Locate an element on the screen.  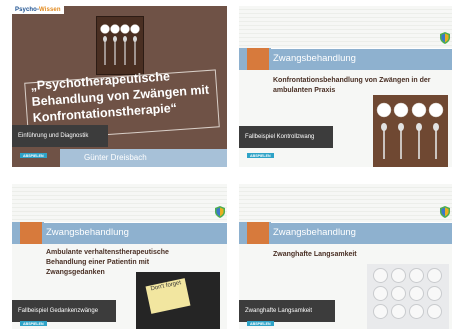
video-label: Fallbeispiel Kontrollzwang is located at coordinates (286, 137).